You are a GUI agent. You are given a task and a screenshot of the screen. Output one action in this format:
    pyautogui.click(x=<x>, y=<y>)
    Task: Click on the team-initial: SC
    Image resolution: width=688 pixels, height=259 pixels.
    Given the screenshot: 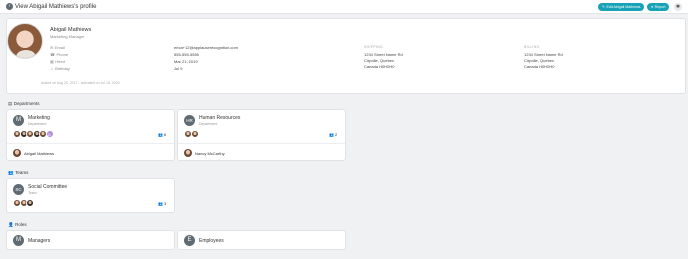 What is the action you would take?
    pyautogui.click(x=18, y=189)
    